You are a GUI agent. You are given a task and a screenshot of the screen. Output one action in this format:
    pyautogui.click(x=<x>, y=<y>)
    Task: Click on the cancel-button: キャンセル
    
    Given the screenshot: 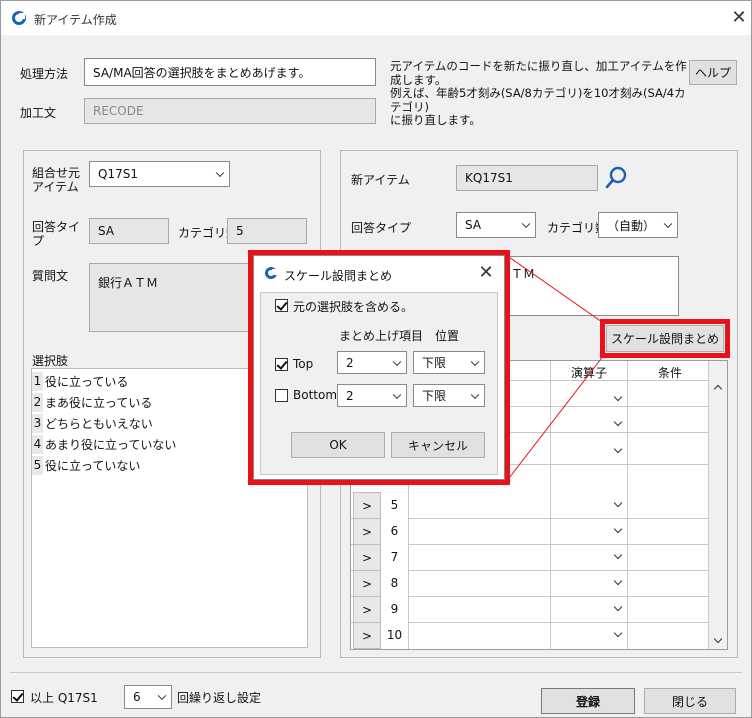 What is the action you would take?
    pyautogui.click(x=438, y=445)
    